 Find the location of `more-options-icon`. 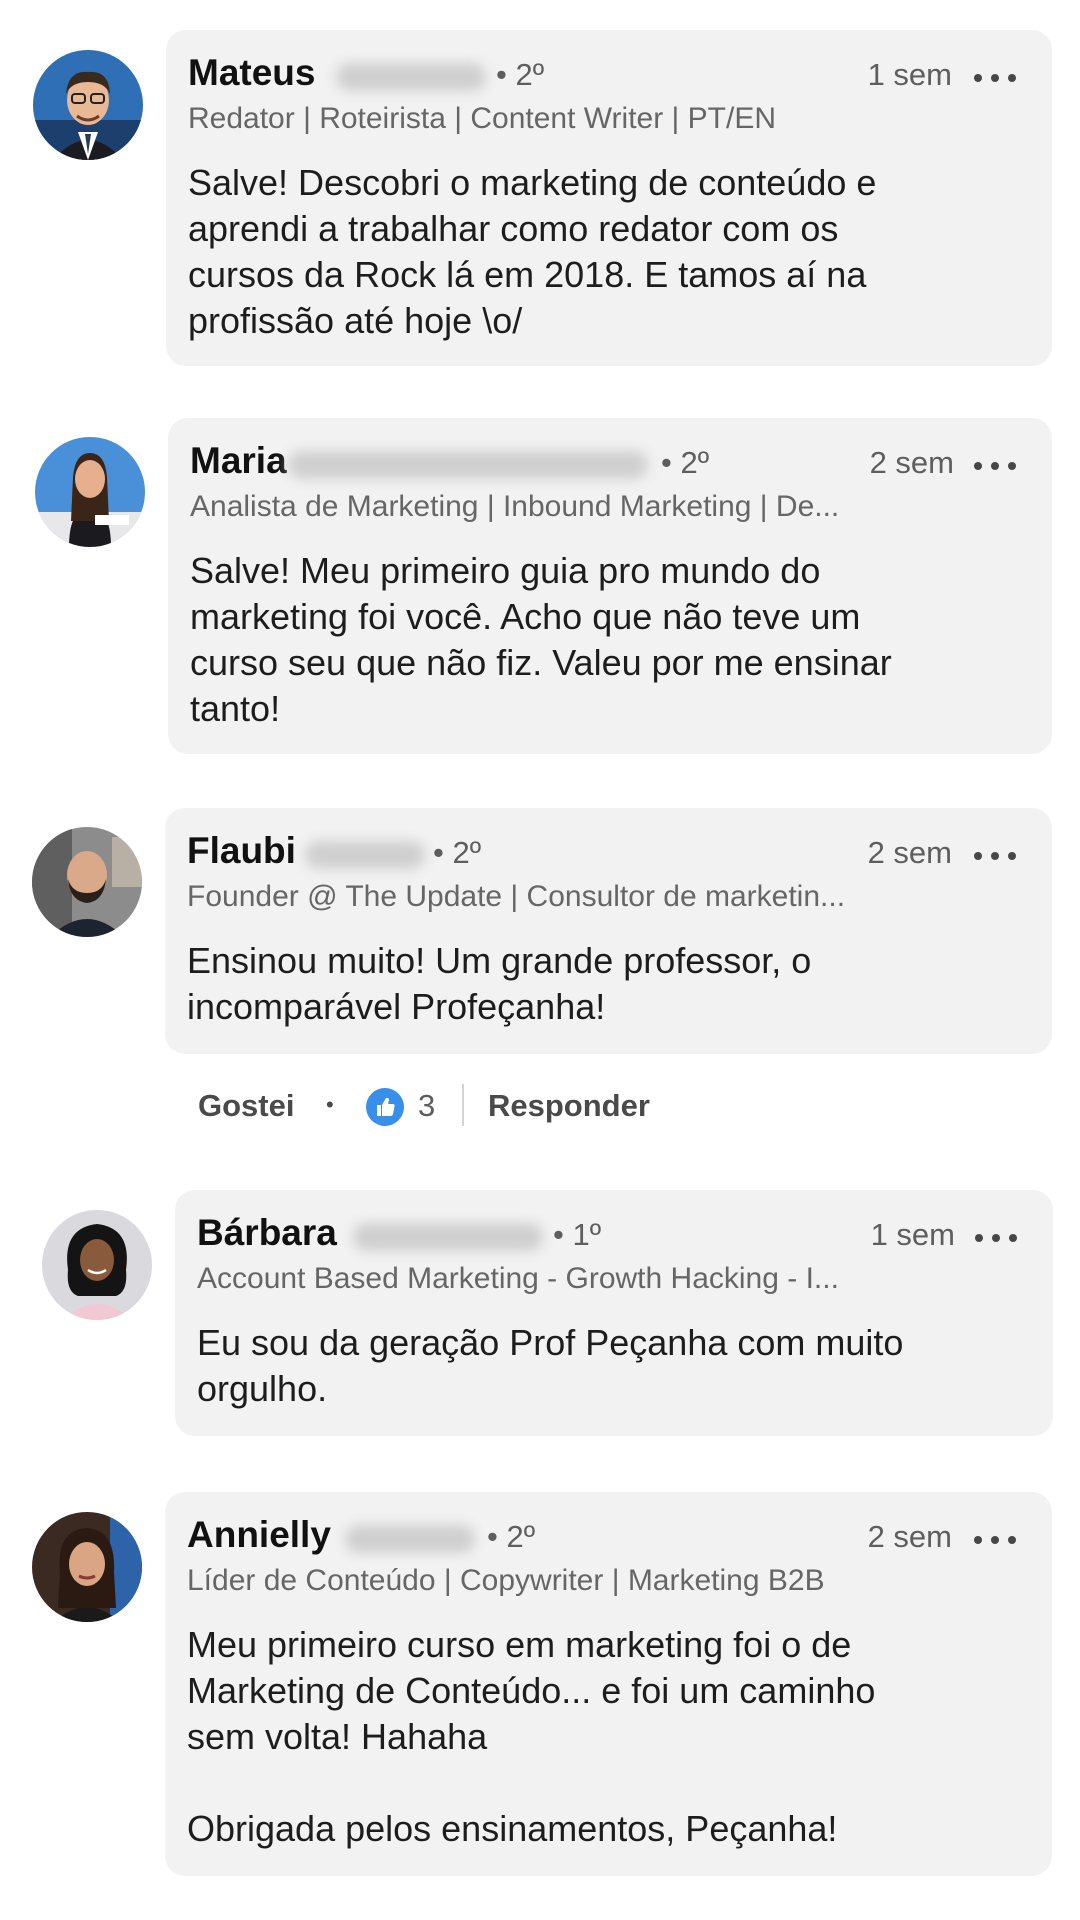

more-options-icon is located at coordinates (996, 1540).